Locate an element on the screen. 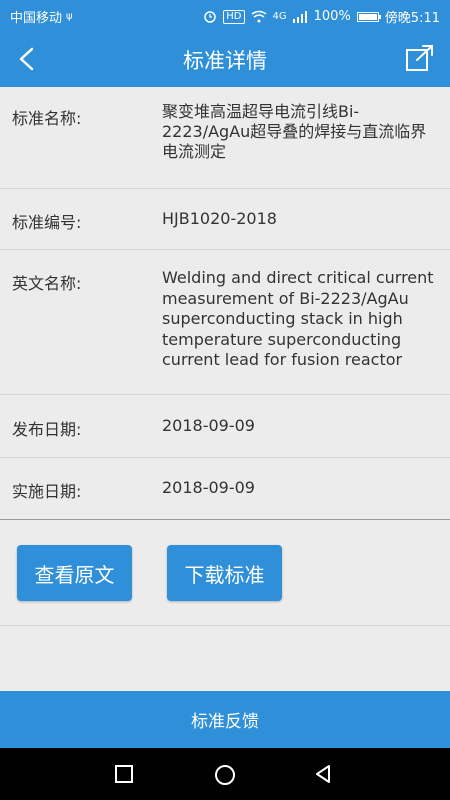  page-title: 标准详情 is located at coordinates (225, 61).